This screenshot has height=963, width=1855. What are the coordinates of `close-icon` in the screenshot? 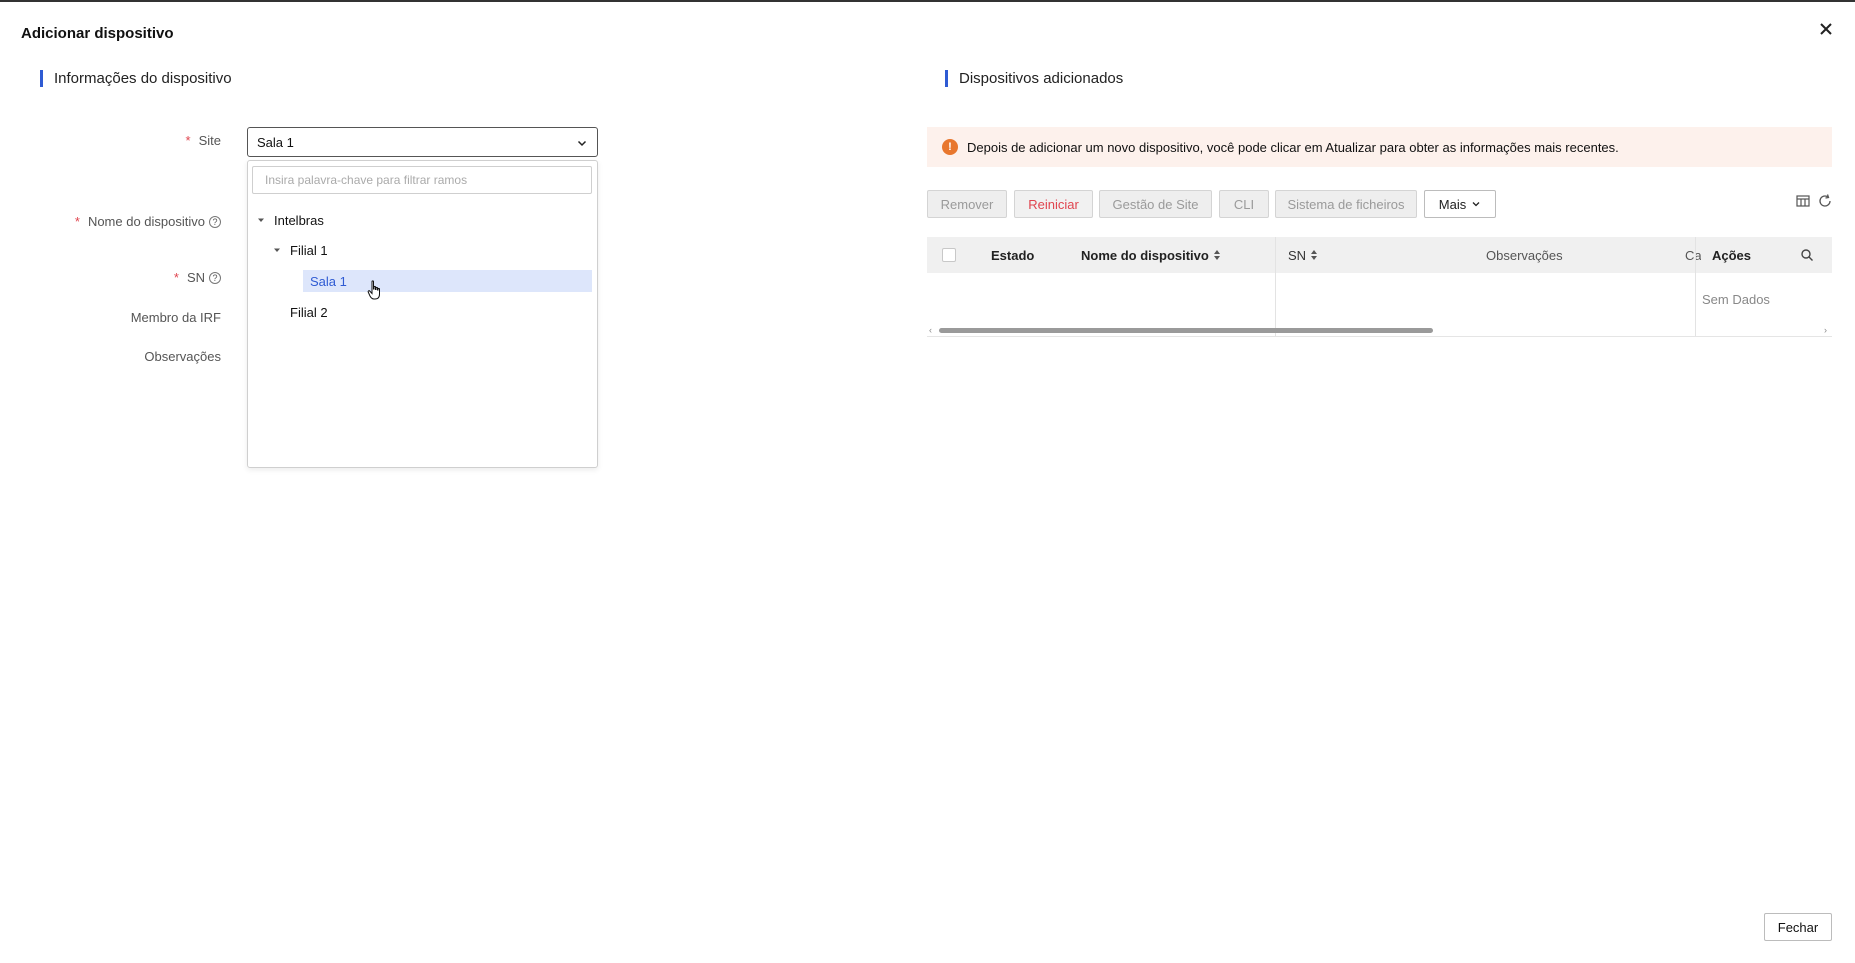 It's located at (1826, 29).